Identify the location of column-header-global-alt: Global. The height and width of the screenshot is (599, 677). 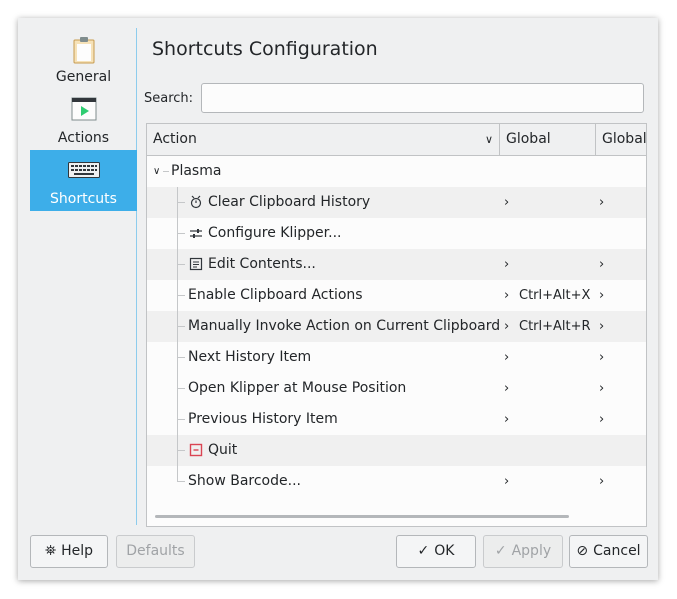
(621, 139).